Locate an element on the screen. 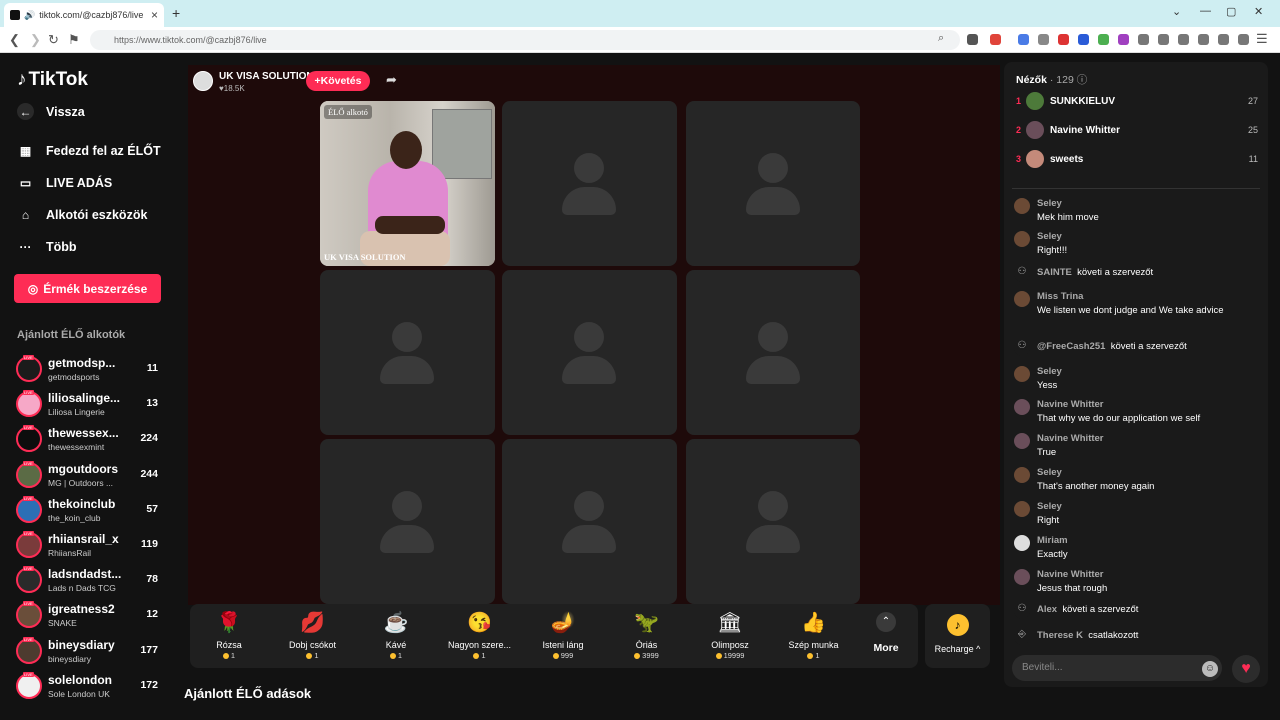 The width and height of the screenshot is (1280, 720). maximize-icon: ▢ is located at coordinates (1231, 11).